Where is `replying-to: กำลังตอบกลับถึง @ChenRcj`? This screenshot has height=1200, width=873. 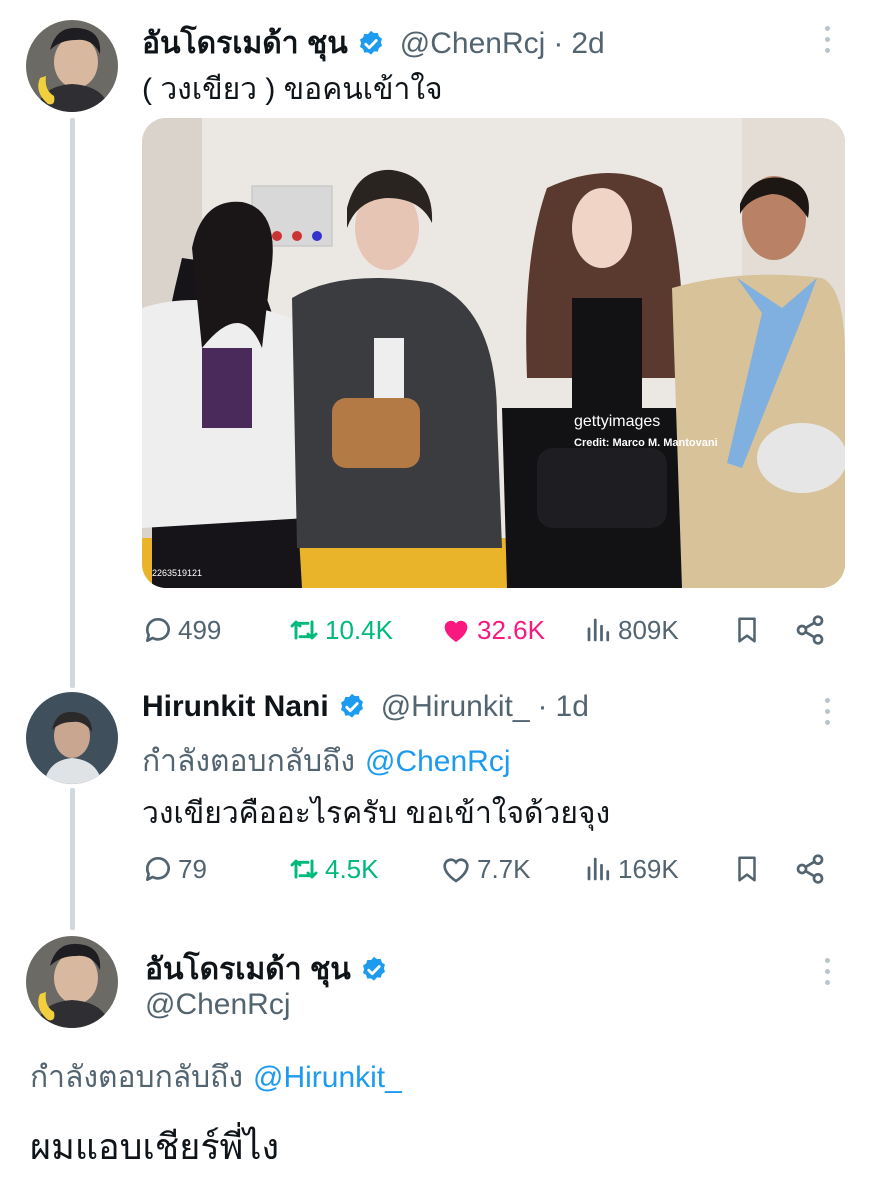 replying-to: กำลังตอบกลับถึง @ChenRcj is located at coordinates (326, 761).